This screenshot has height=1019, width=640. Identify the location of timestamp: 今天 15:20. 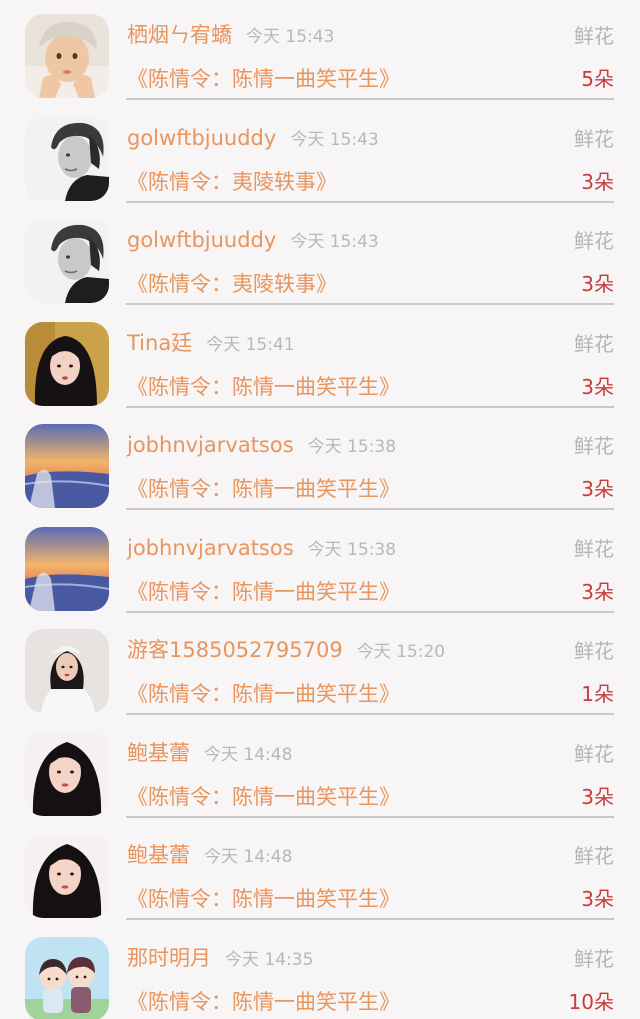
(401, 652).